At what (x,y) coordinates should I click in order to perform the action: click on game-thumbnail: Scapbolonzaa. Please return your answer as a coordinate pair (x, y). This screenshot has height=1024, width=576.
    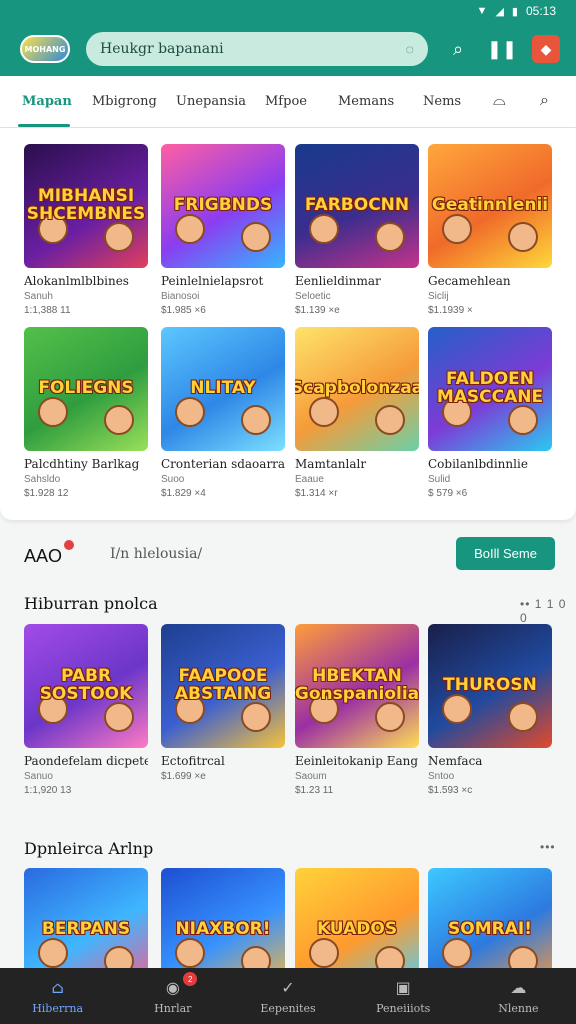
    Looking at the image, I should click on (357, 389).